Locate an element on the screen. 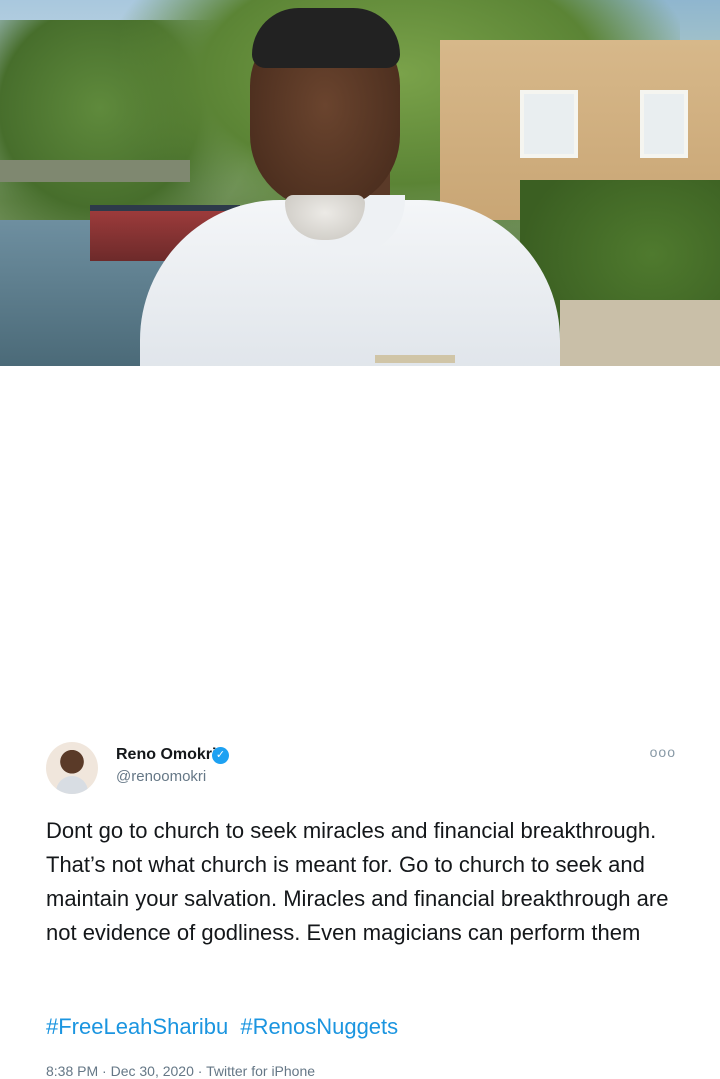 The width and height of the screenshot is (720, 1079). hashtag-link: #RenosNuggets is located at coordinates (319, 1026).